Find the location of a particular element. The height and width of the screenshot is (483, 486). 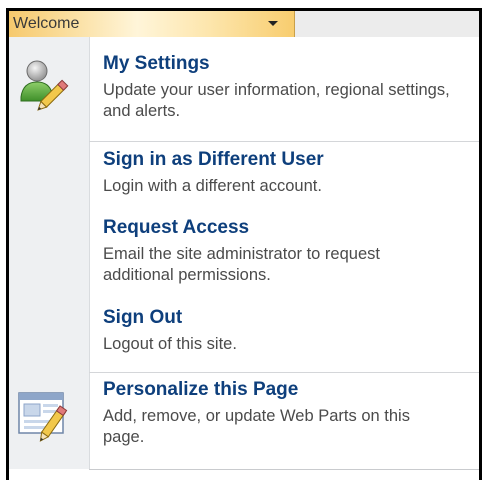

menu-bar: Welcome is located at coordinates (244, 24).